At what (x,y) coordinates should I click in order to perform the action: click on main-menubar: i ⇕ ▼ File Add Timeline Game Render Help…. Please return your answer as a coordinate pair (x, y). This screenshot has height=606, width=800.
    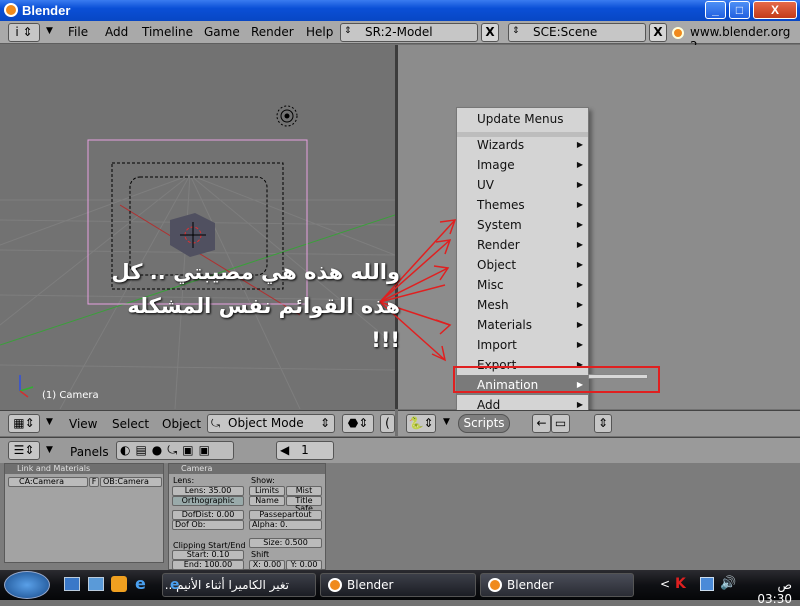
    Looking at the image, I should click on (400, 37).